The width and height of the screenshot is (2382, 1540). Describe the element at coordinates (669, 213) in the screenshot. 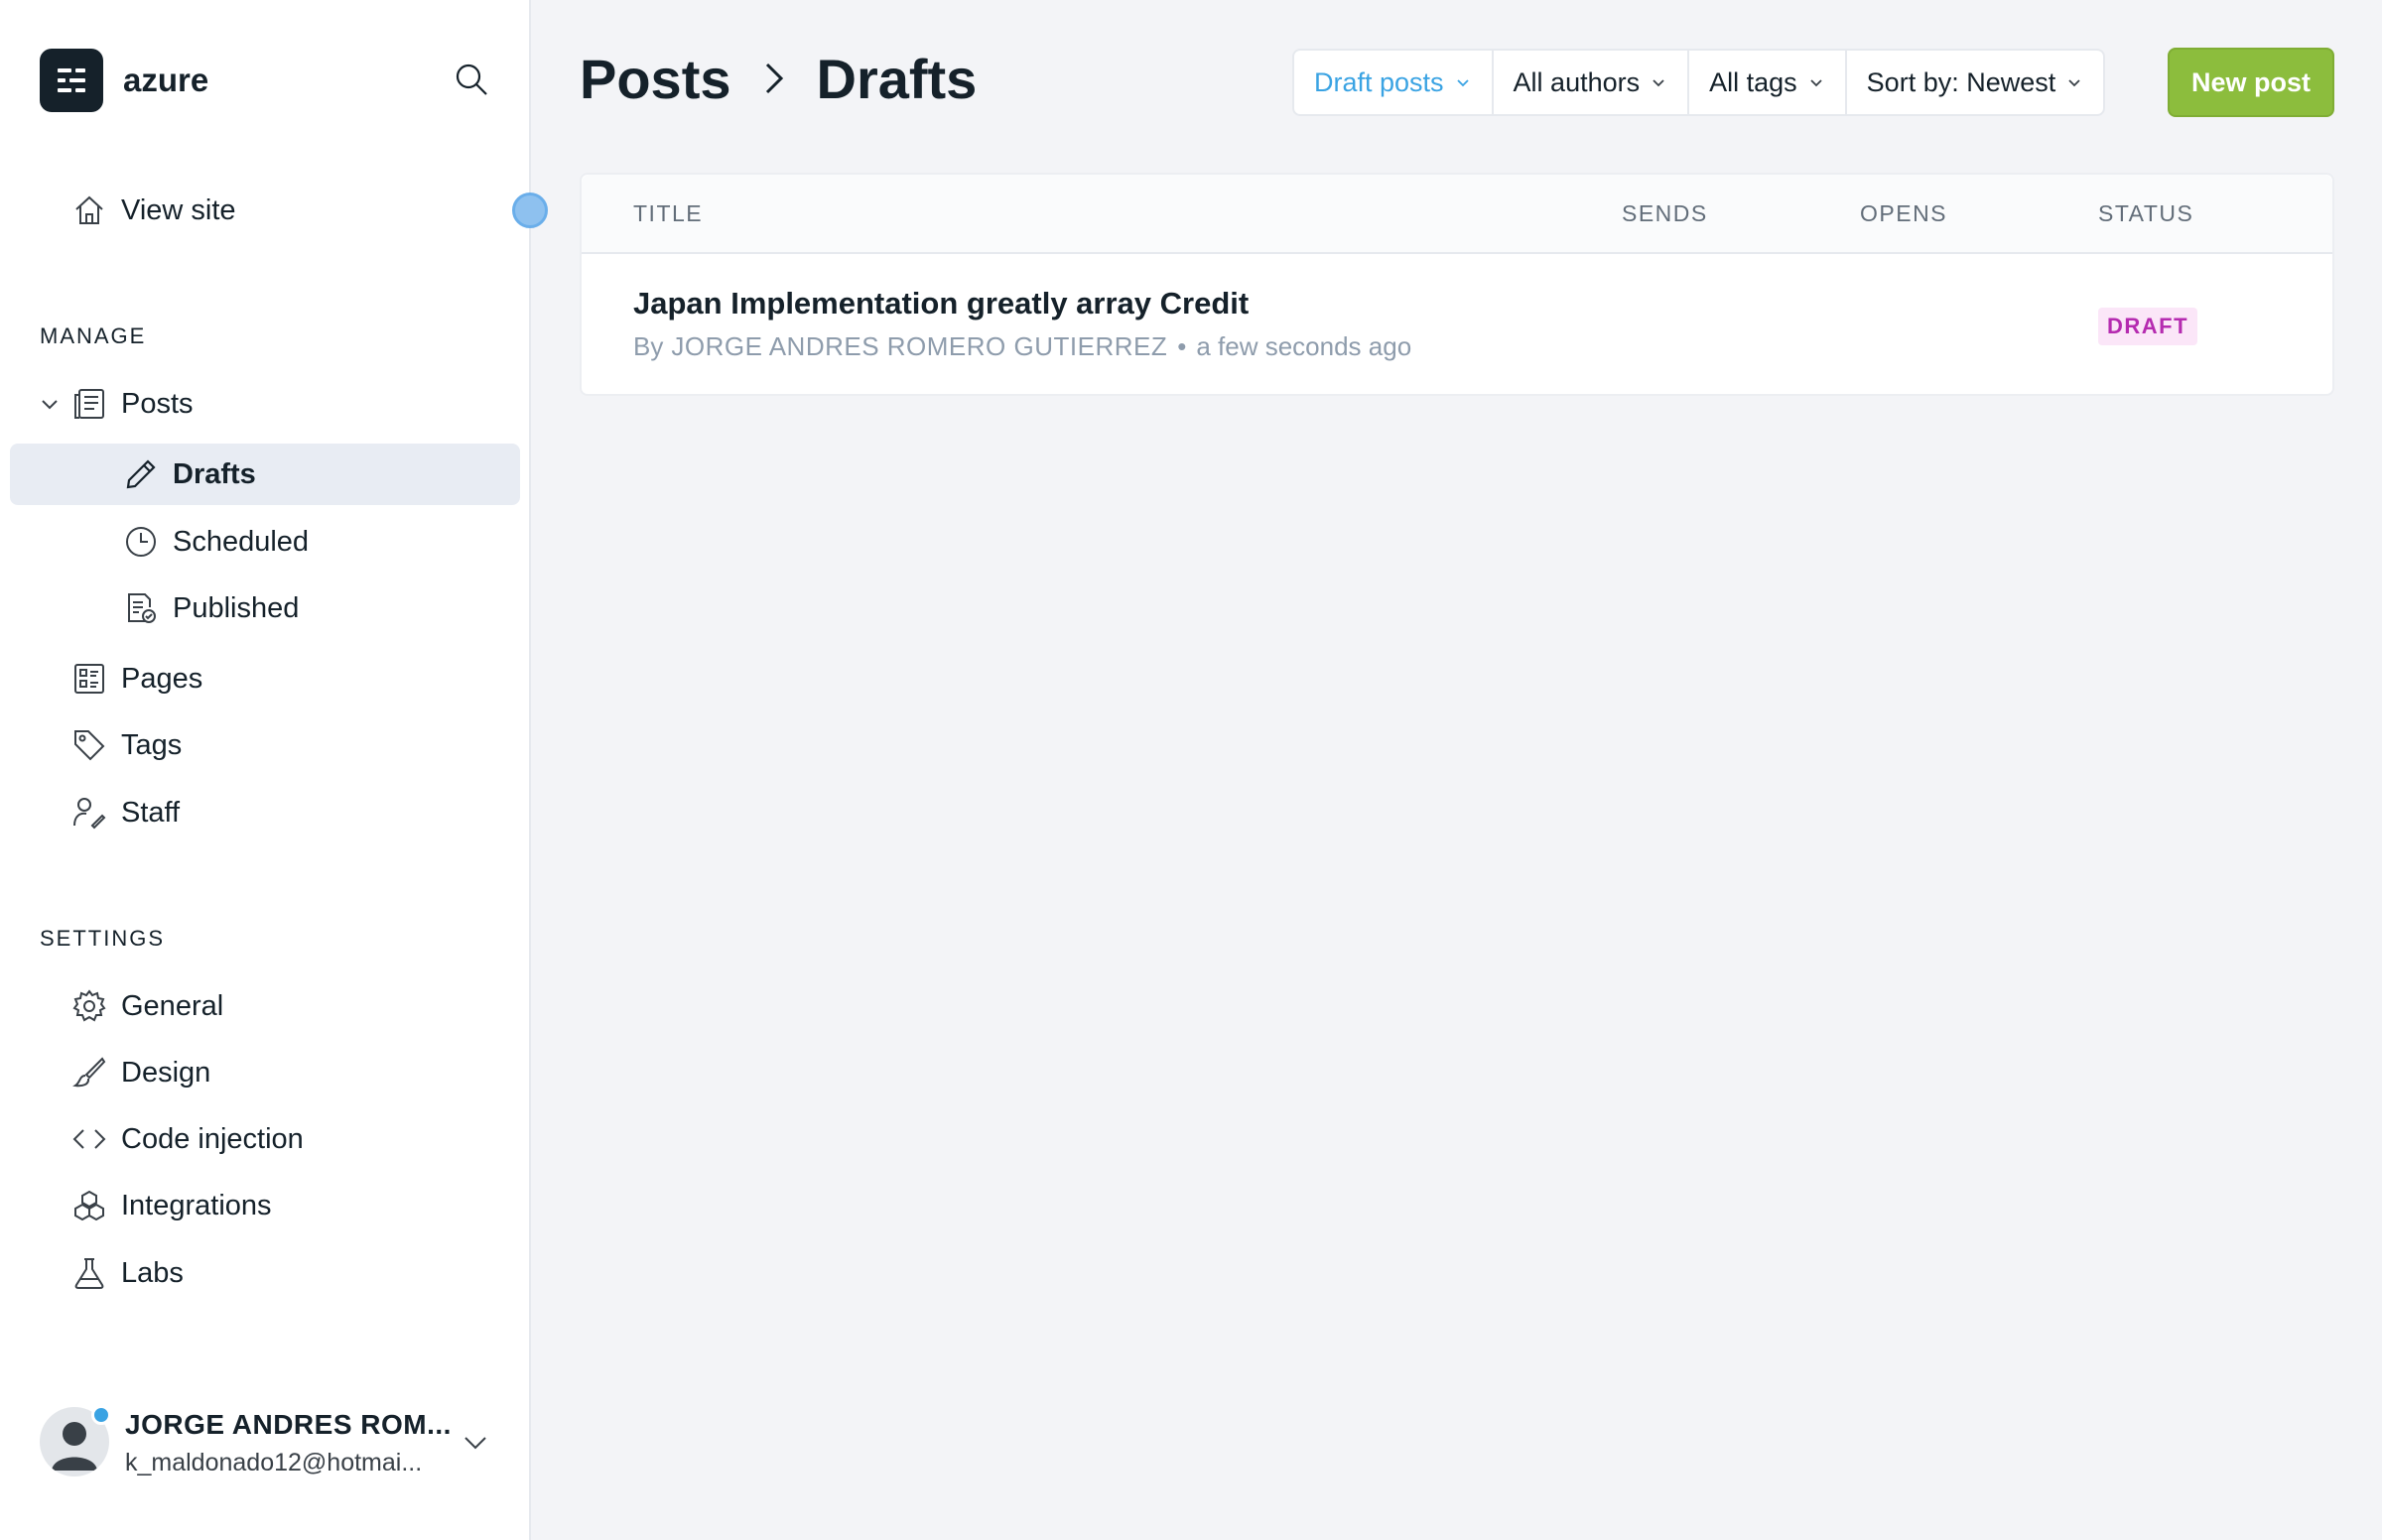

I see `column-header-title: TITLE` at that location.